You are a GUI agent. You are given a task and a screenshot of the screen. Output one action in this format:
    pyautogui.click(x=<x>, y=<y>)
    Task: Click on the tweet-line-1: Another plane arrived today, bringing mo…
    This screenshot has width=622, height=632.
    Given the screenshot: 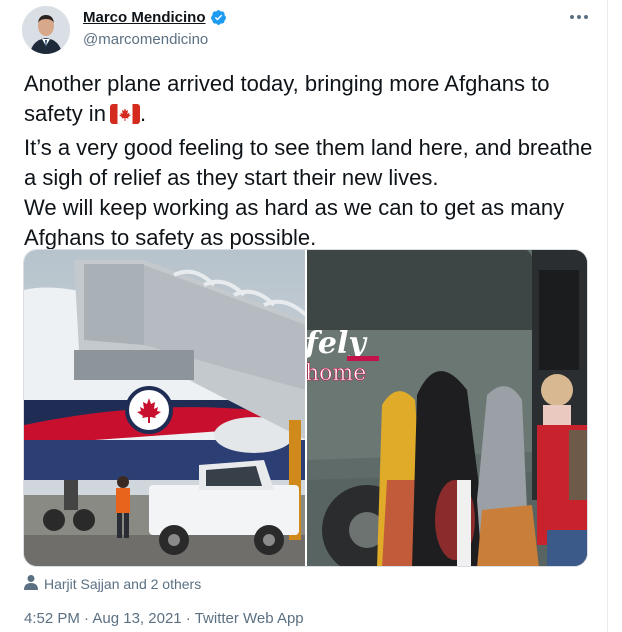 What is the action you would take?
    pyautogui.click(x=287, y=83)
    